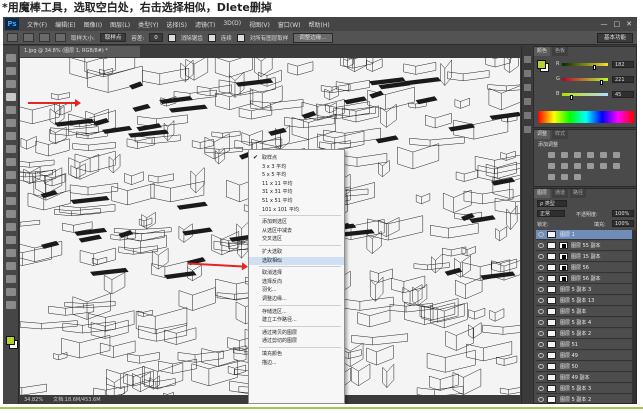 This screenshot has height=413, width=643. I want to click on pen-tool-icon, so click(11, 240).